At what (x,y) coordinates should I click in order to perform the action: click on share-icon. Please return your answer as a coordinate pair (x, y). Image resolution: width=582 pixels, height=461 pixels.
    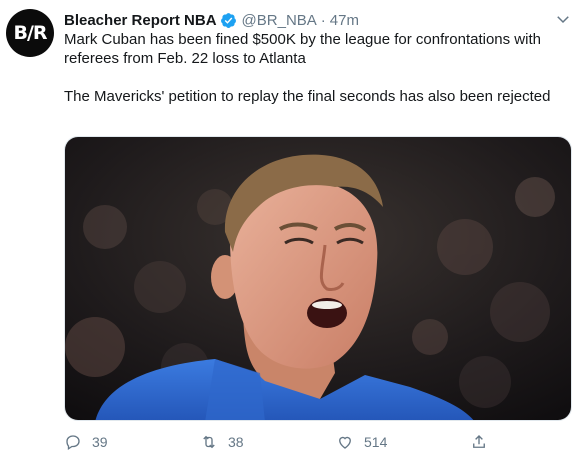
    Looking at the image, I should click on (479, 441).